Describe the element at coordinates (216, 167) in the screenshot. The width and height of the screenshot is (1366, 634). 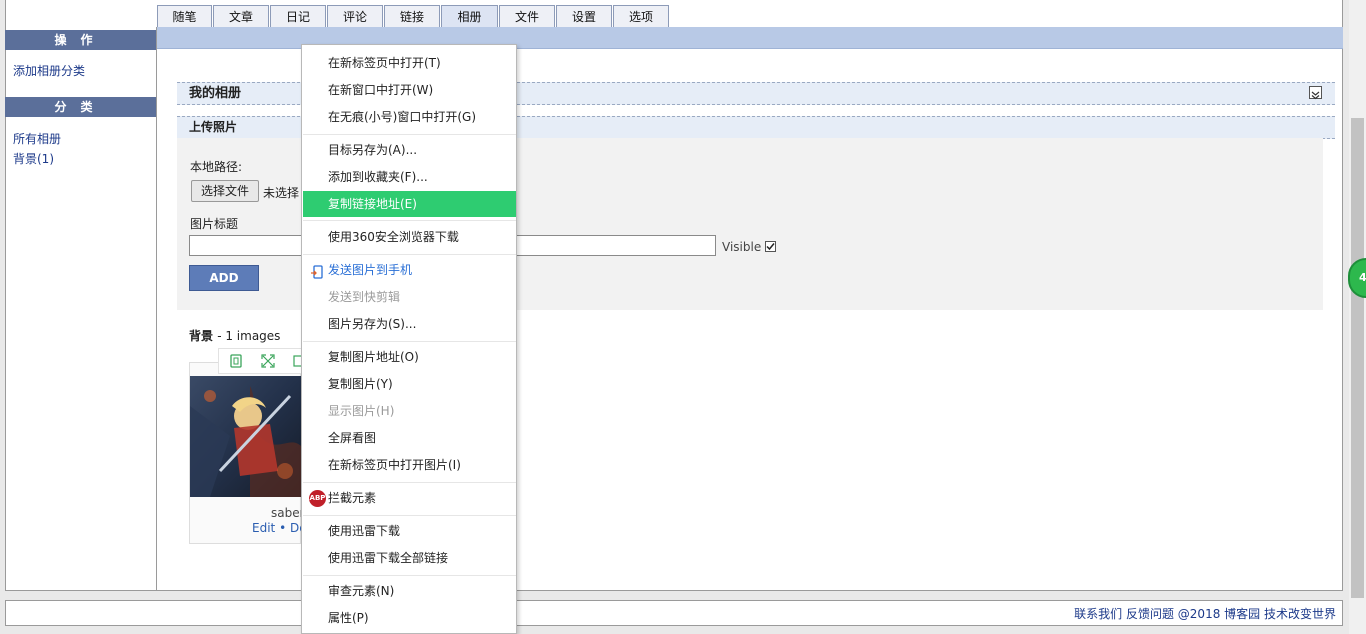
I see `local-path-label: 本地路径:` at that location.